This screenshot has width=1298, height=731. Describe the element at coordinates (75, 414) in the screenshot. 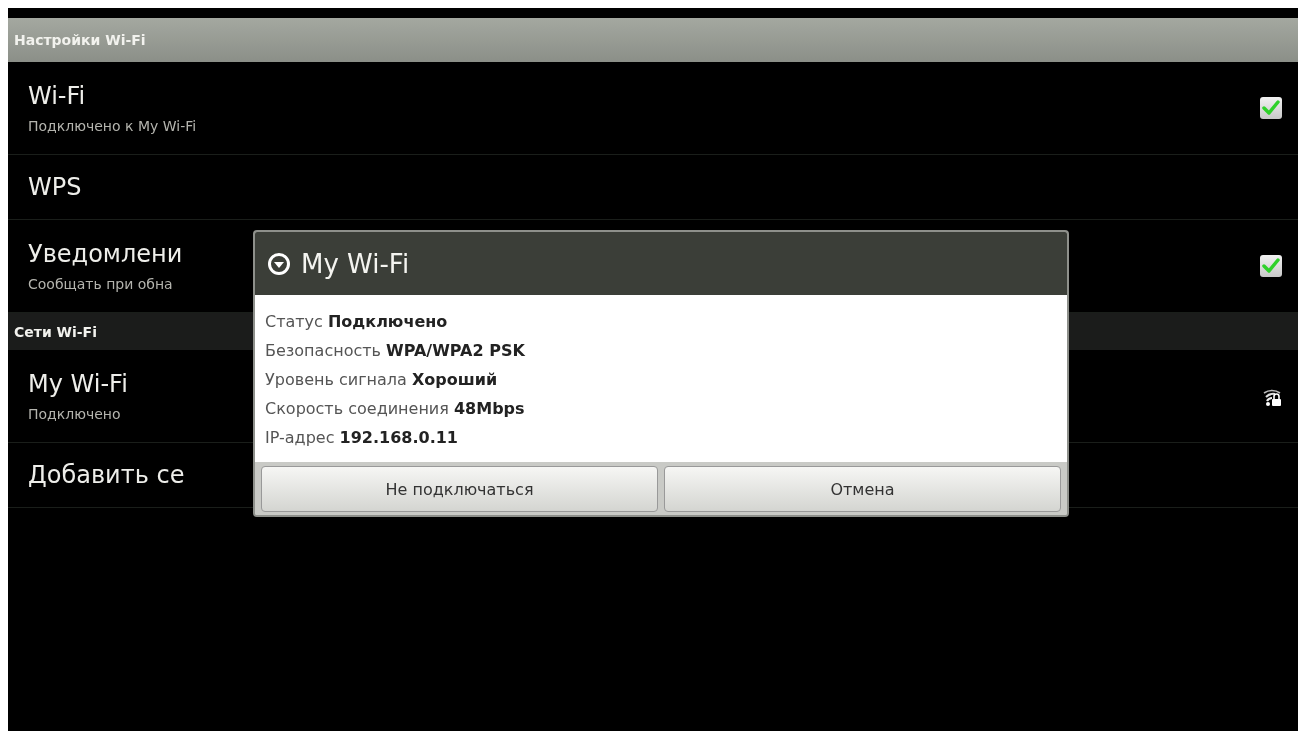

I see `setting-subtitle: Подключено` at that location.